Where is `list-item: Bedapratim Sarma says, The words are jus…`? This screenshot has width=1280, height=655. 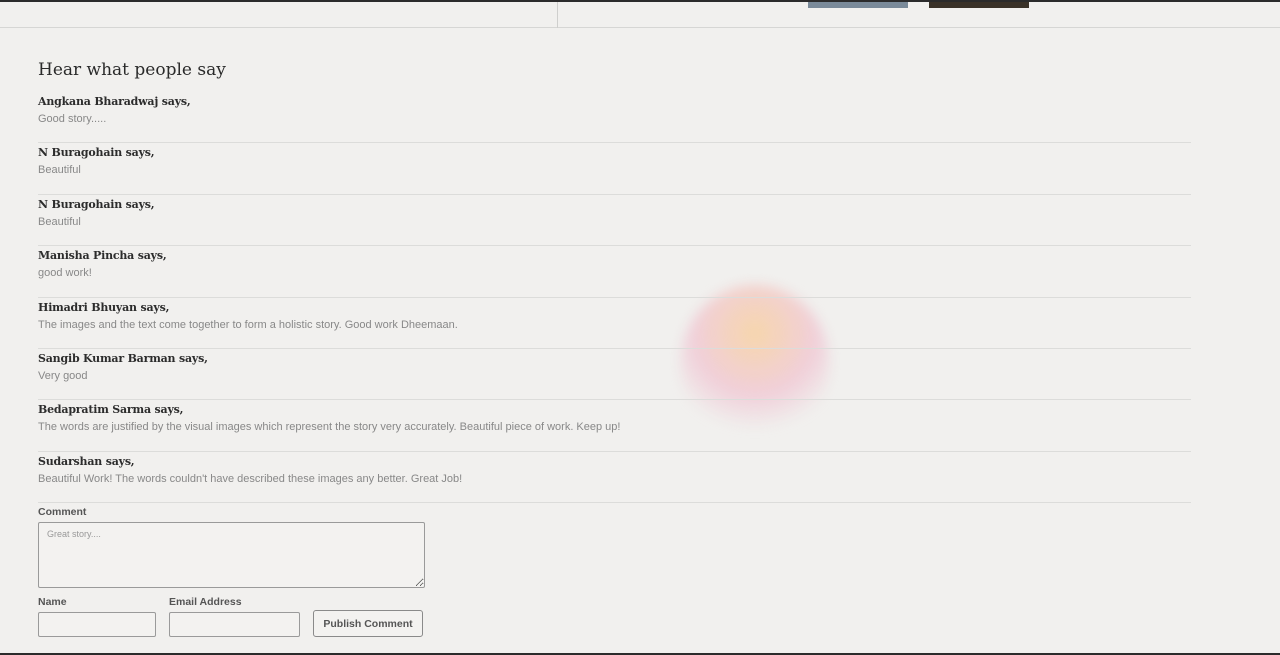 list-item: Bedapratim Sarma says, The words are jus… is located at coordinates (614, 426).